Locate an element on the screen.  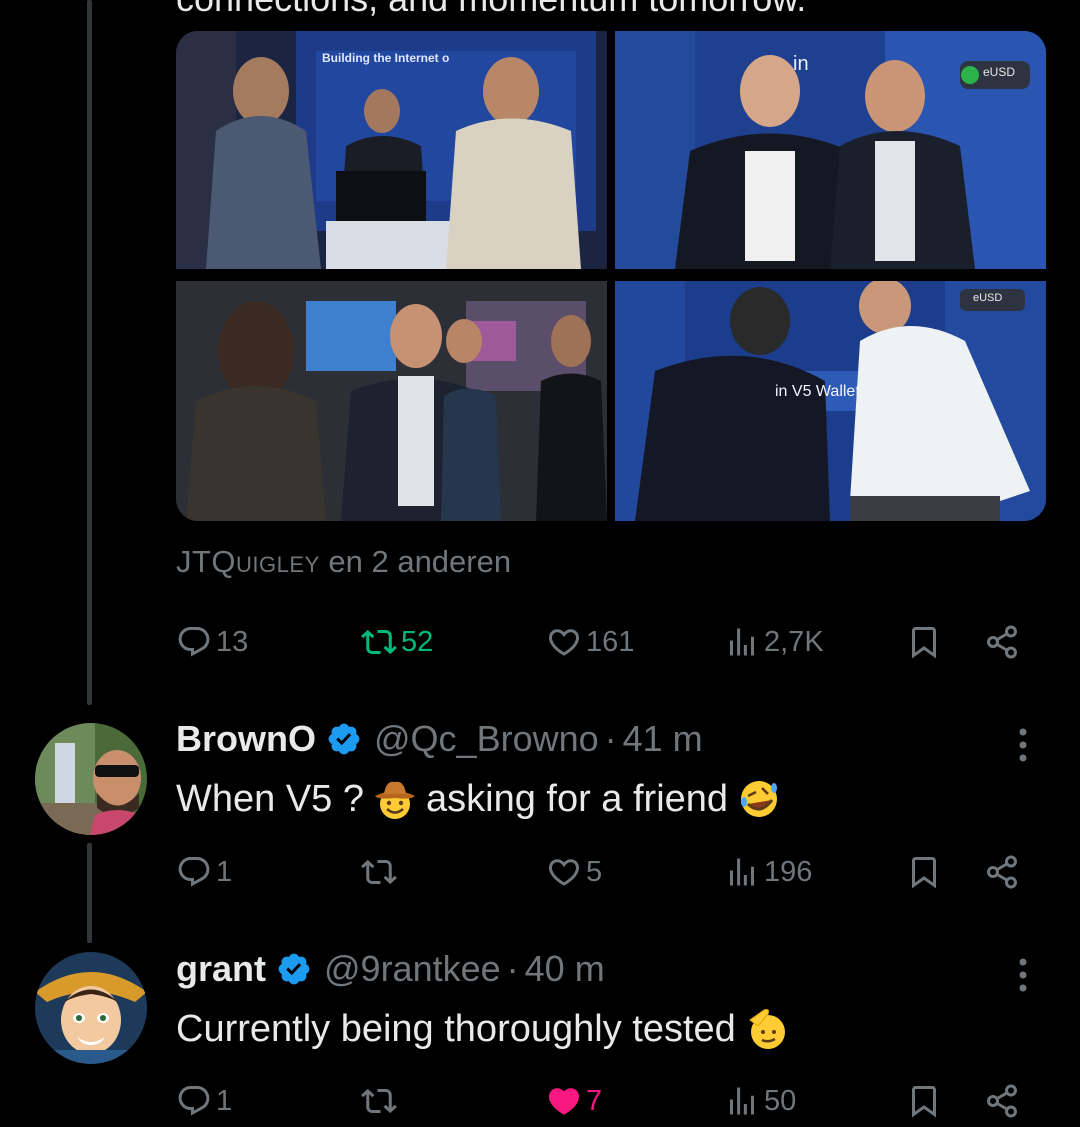
photo-1: Building the Internet o is located at coordinates (391, 150).